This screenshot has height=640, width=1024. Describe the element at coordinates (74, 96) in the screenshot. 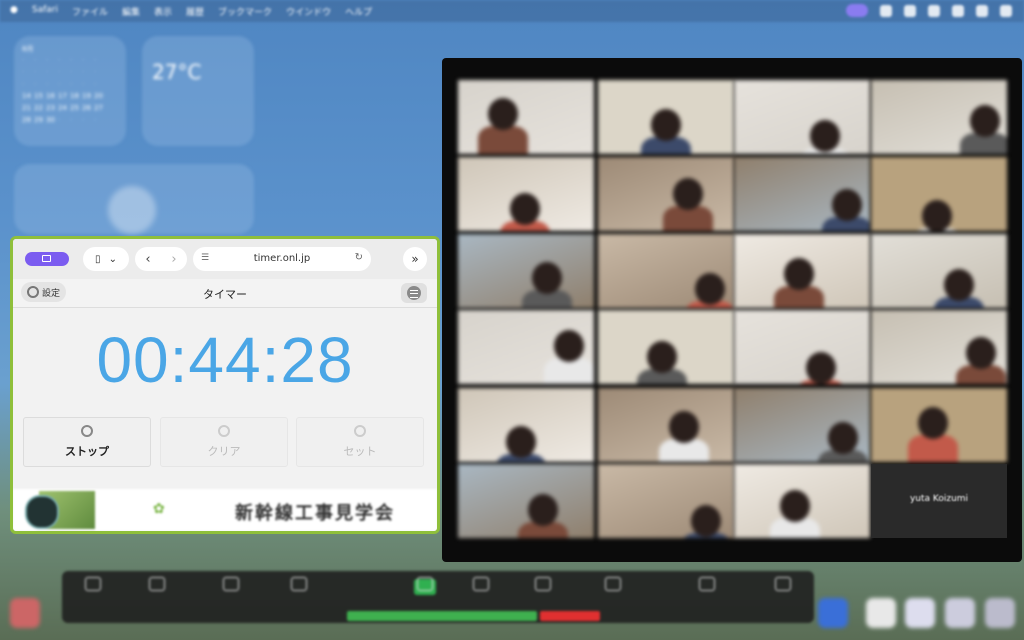

I see `calendar-day: 18` at that location.